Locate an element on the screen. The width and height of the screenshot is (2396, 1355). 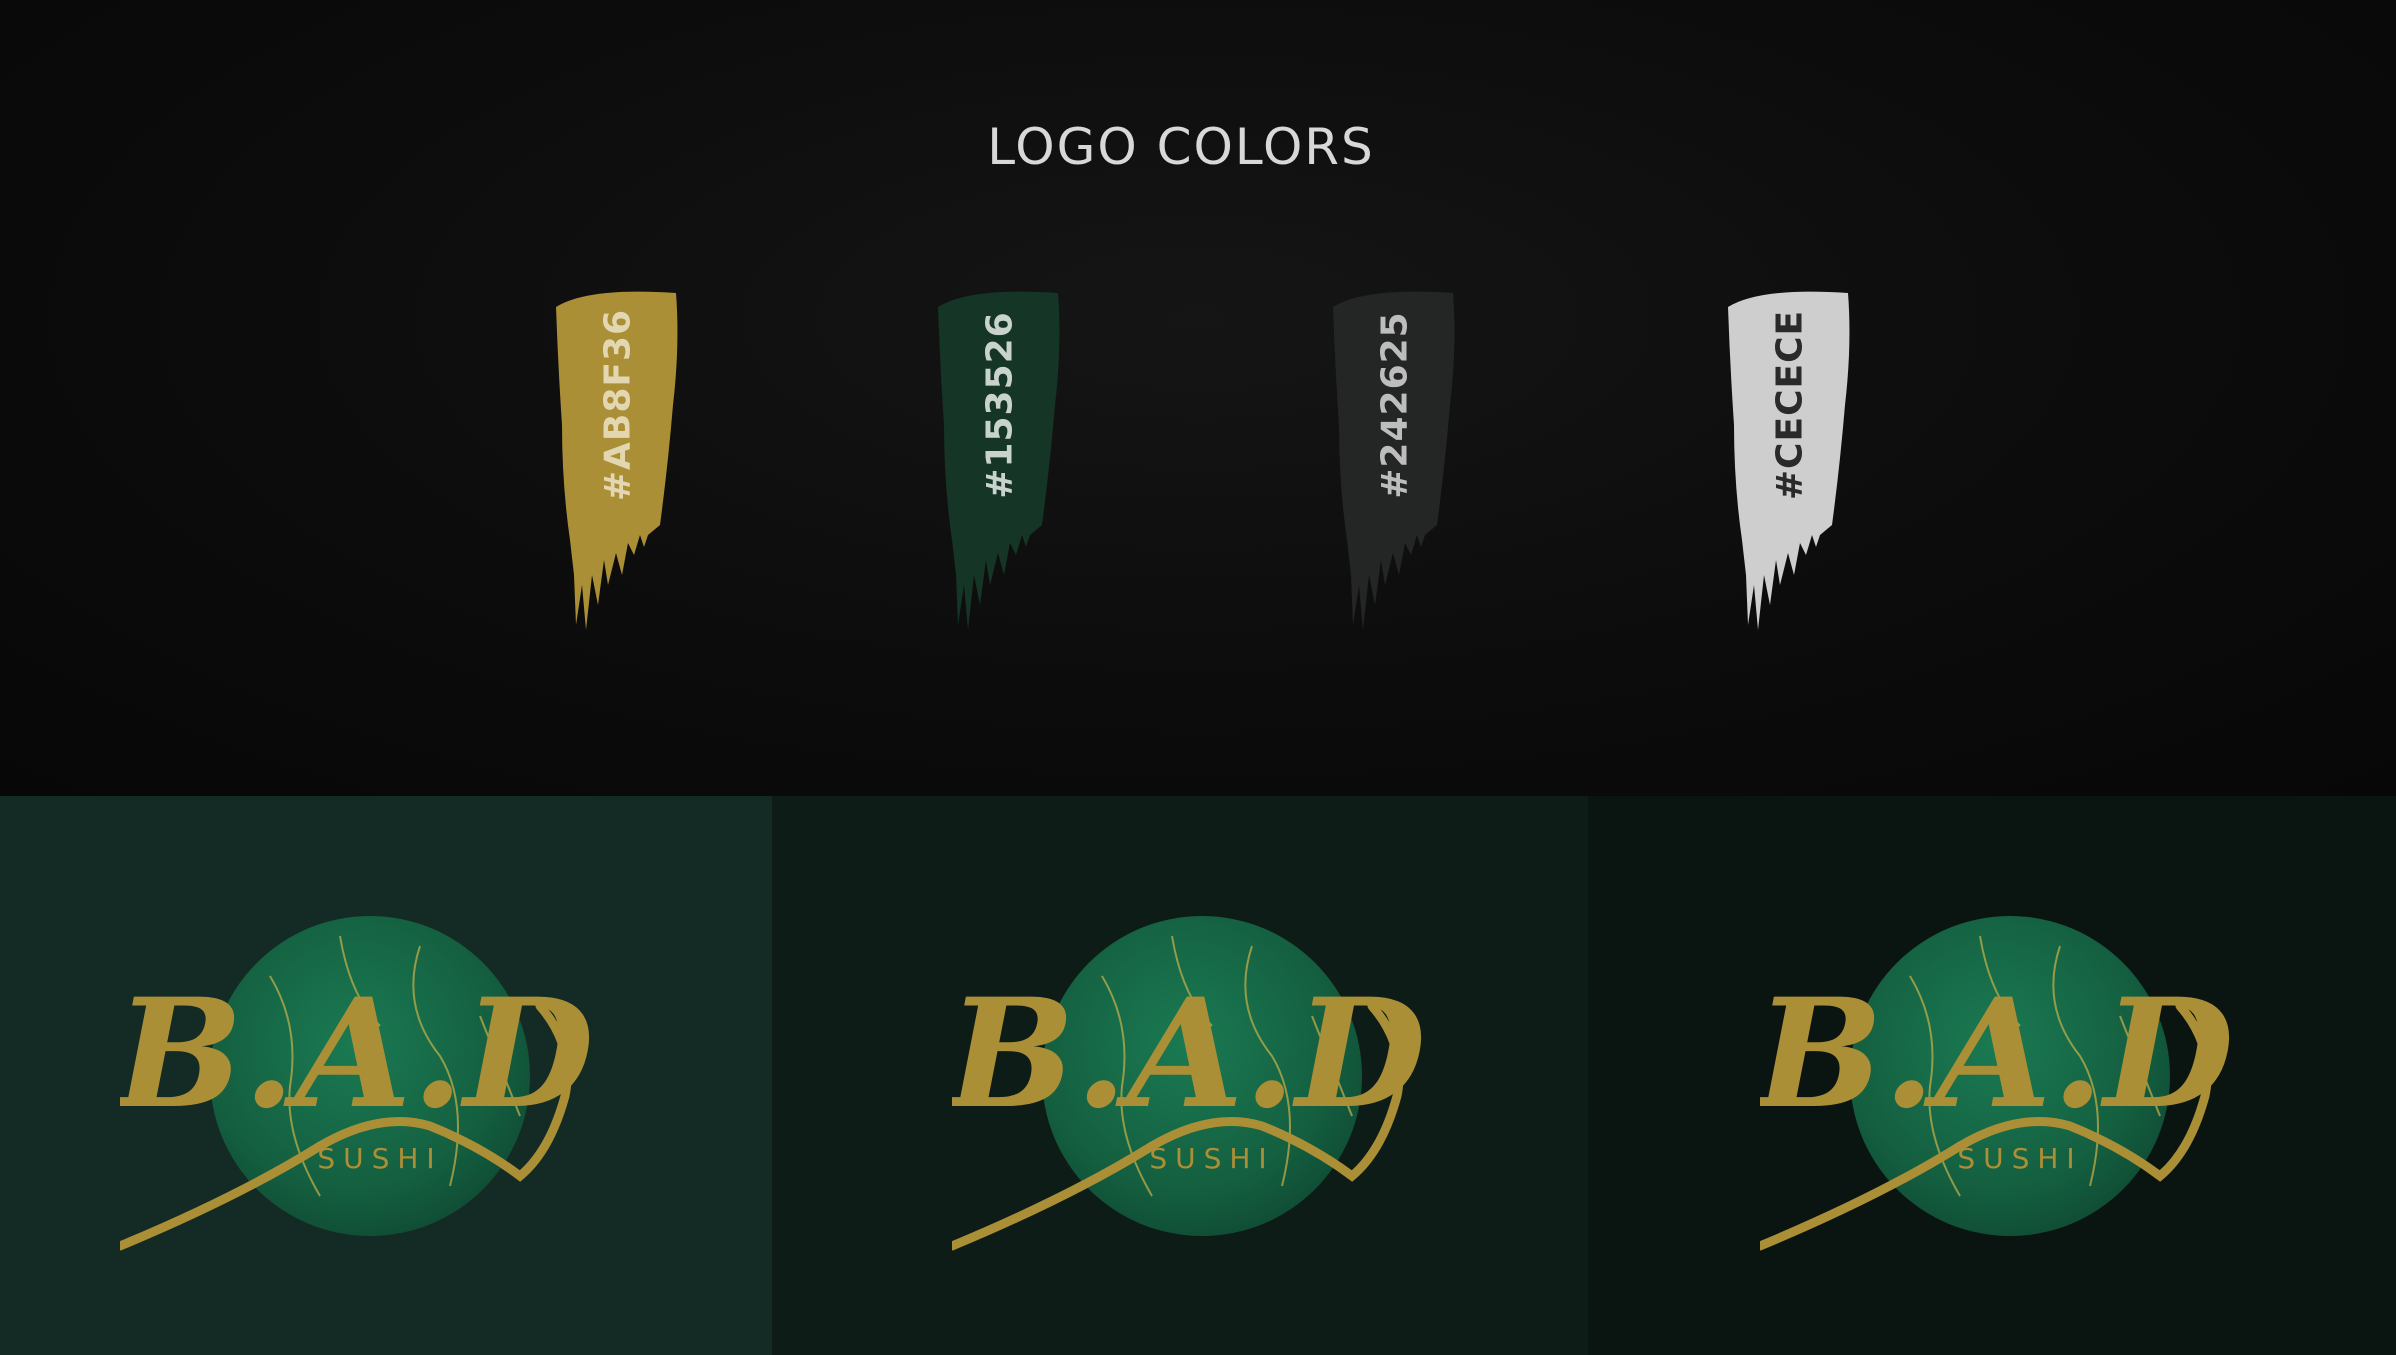
logo-panel-3: B.A.D SUSHI is located at coordinates (1992, 1075).